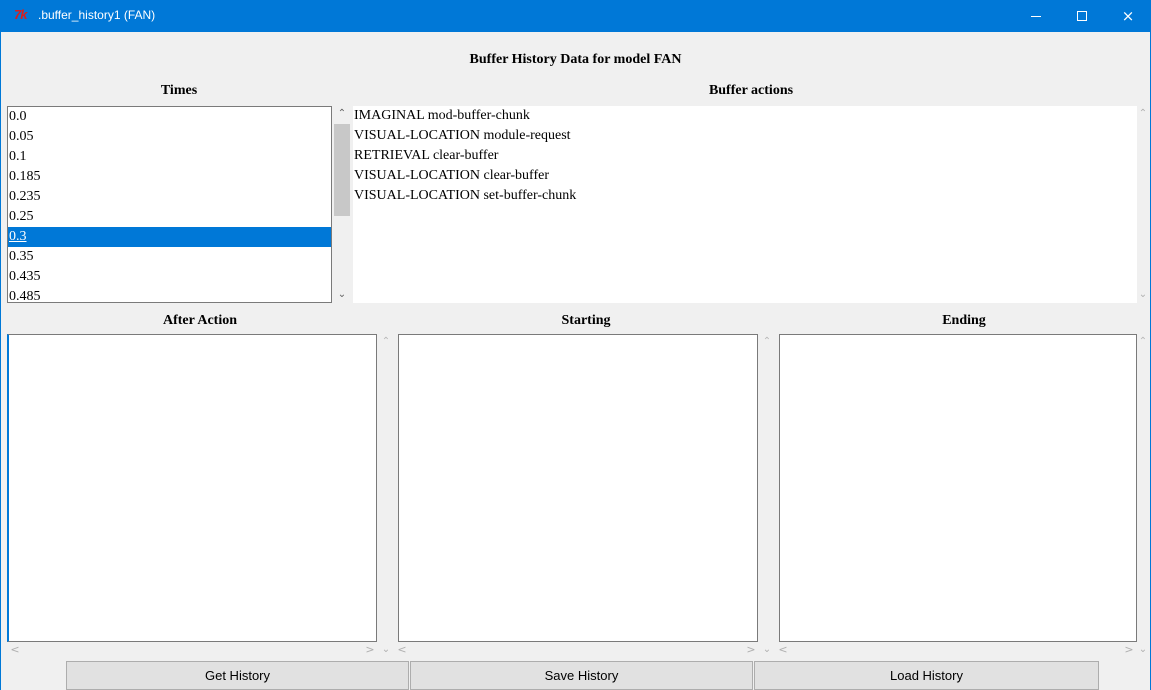 This screenshot has height=690, width=1151. Describe the element at coordinates (0, 361) in the screenshot. I see `window-border-left` at that location.